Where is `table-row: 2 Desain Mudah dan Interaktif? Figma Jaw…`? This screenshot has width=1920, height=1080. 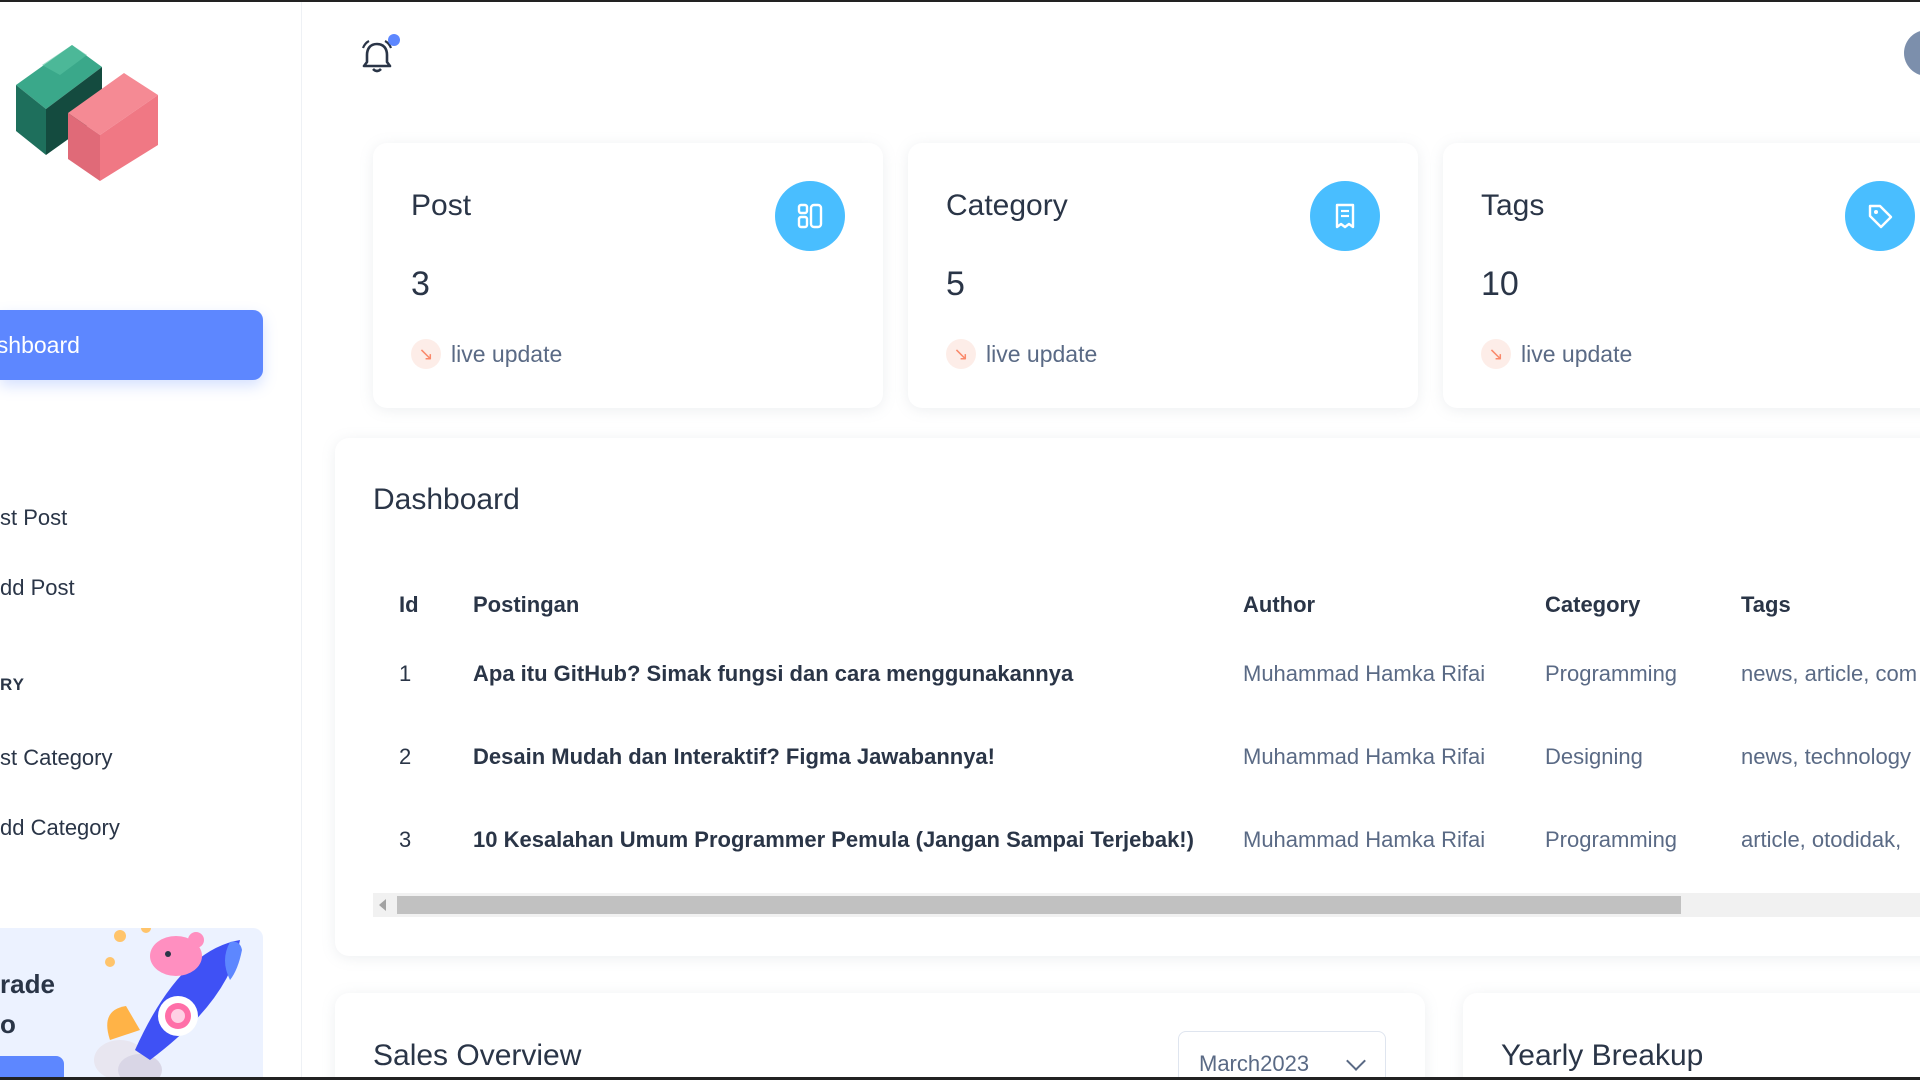
table-row: 2 Desain Mudah dan Interaktif? Figma Jaw… is located at coordinates (1146, 756).